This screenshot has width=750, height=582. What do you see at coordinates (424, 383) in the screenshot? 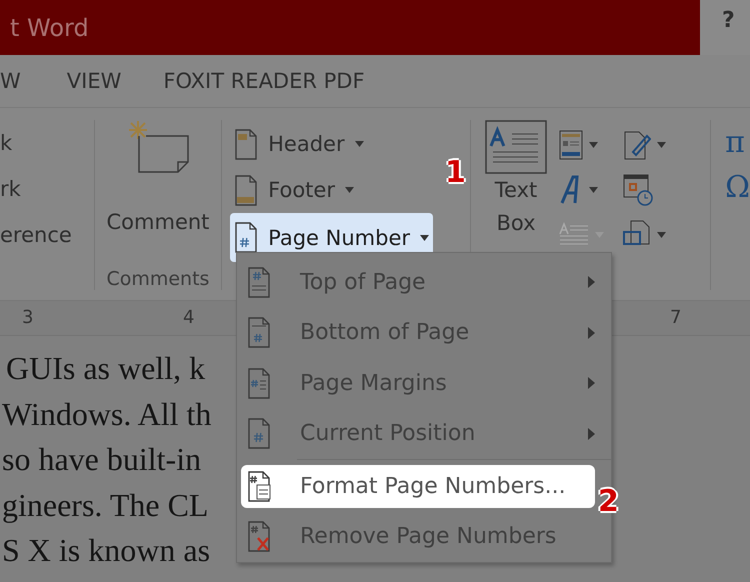
I see `menu-item: Page Margins` at bounding box center [424, 383].